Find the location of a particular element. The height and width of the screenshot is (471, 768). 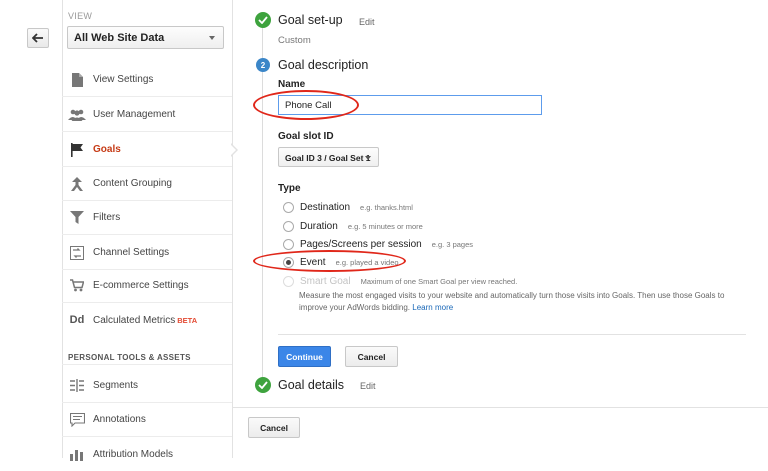

nav-item-view-settings: View Settings is located at coordinates (147, 80).